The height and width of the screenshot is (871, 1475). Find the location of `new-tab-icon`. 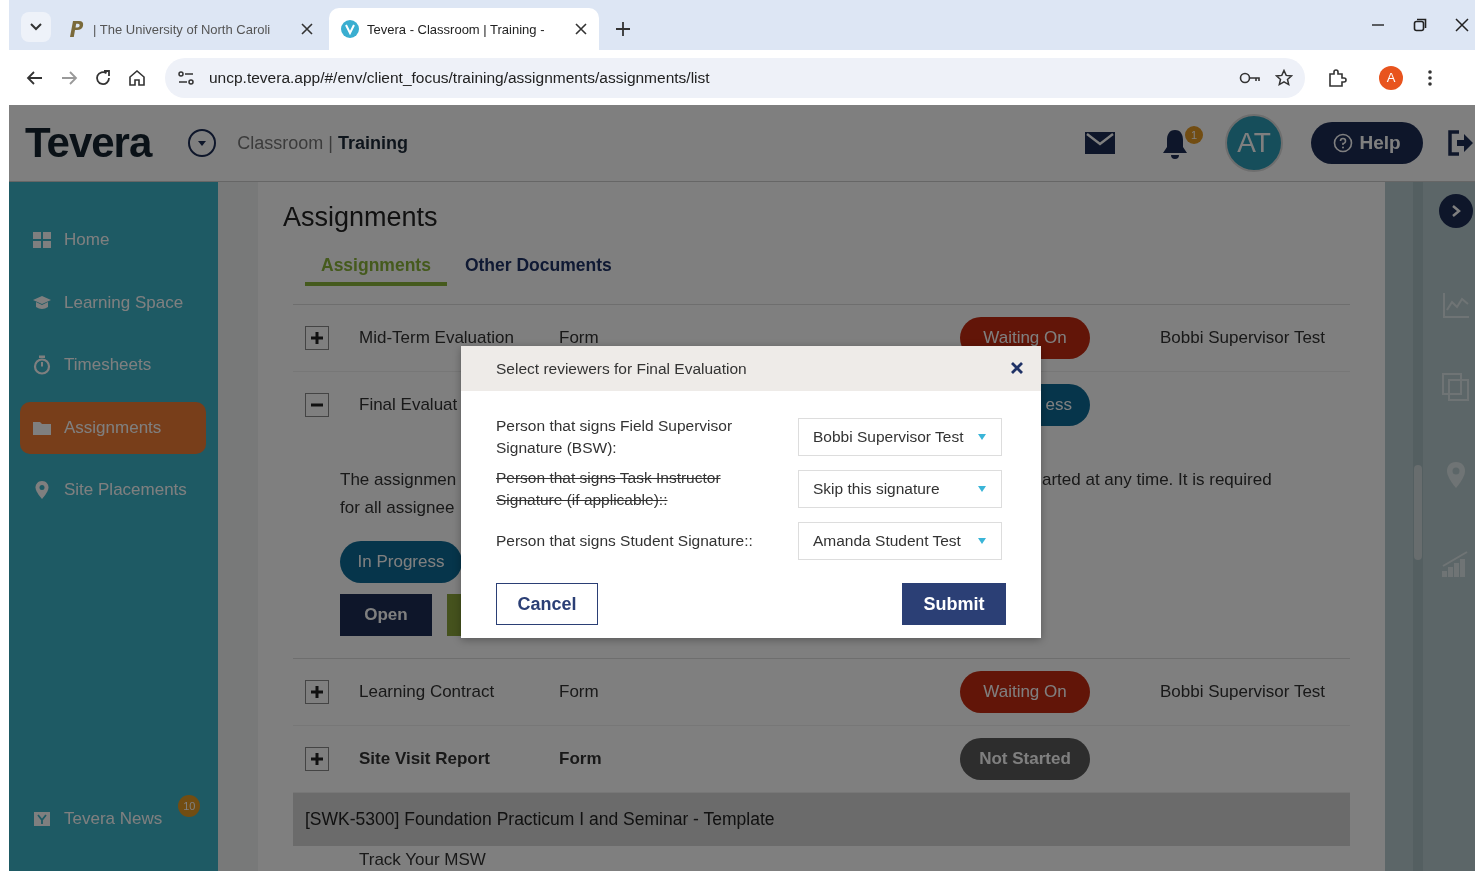

new-tab-icon is located at coordinates (623, 29).